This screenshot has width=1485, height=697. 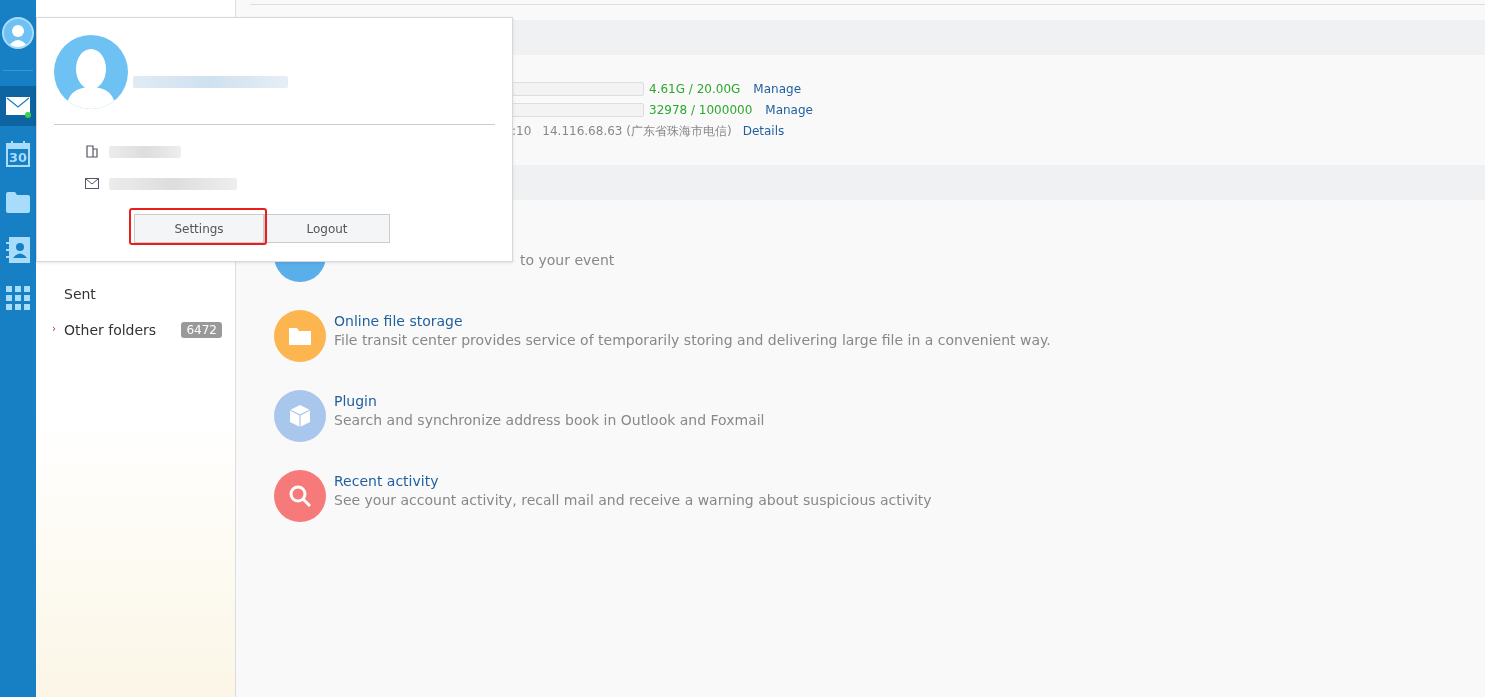 What do you see at coordinates (567, 260) in the screenshot?
I see `feature-description: to your event` at bounding box center [567, 260].